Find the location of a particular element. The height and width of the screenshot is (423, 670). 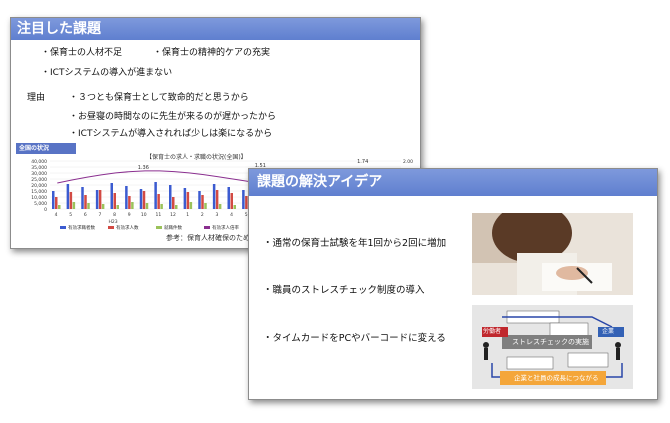

x-tick-label: 12 is located at coordinates (173, 215).